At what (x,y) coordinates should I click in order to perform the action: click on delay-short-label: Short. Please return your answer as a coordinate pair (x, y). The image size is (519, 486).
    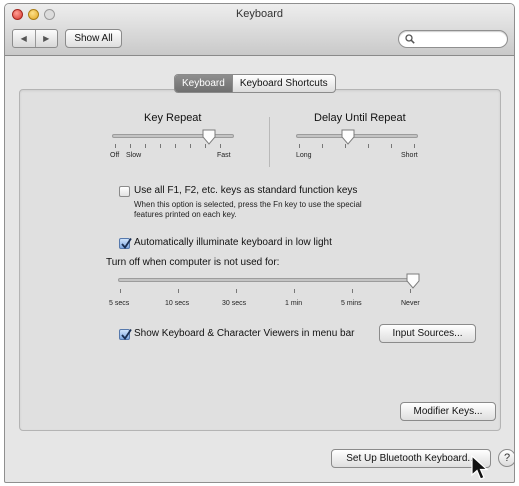
    Looking at the image, I should click on (409, 155).